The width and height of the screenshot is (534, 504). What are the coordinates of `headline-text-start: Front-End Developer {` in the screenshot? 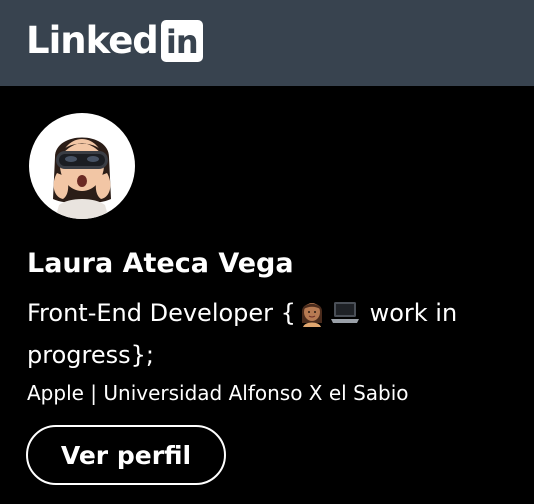 It's located at (161, 313).